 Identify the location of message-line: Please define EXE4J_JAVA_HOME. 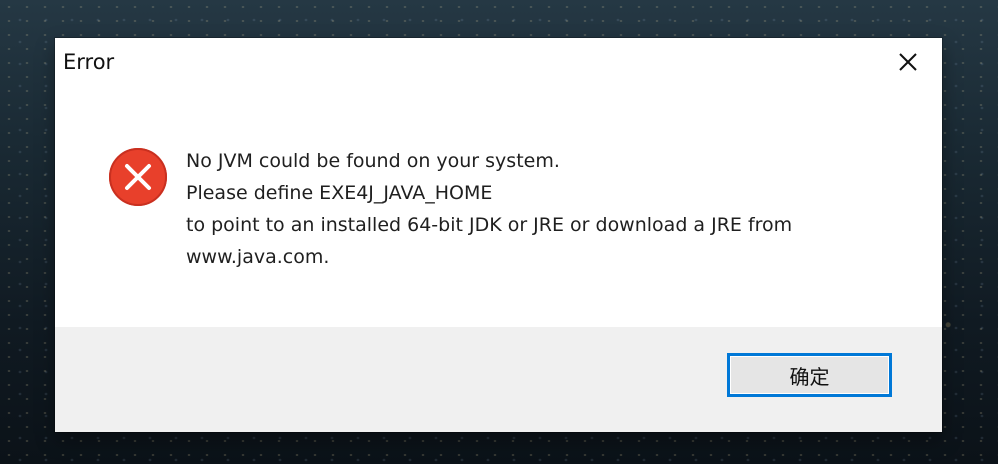
(339, 193).